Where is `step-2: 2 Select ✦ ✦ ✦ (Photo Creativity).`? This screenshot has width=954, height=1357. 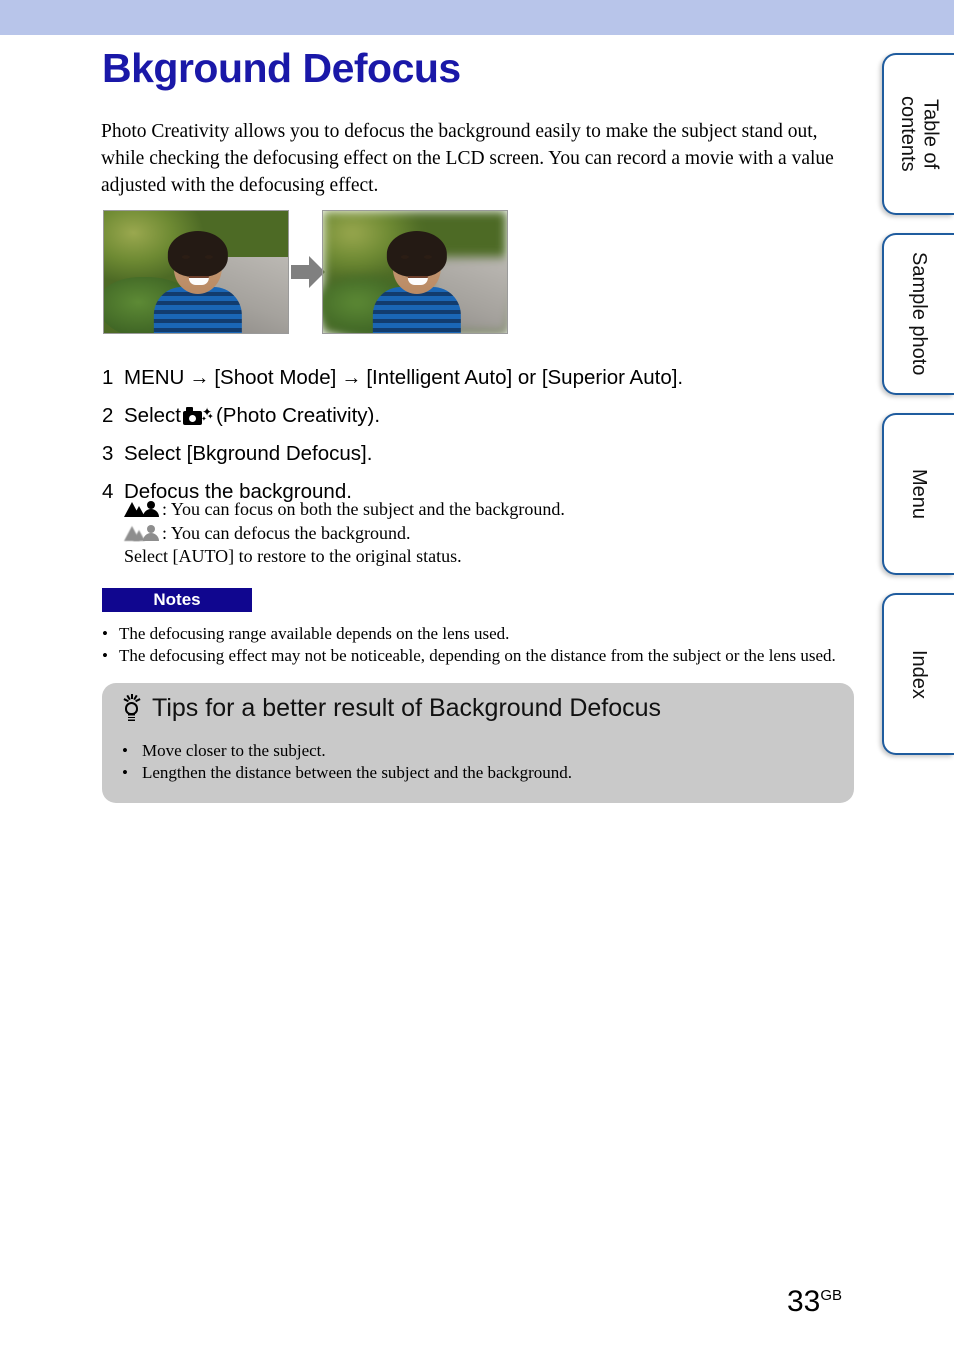 step-2: 2 Select ✦ ✦ ✦ (Photo Creativity). is located at coordinates (472, 416).